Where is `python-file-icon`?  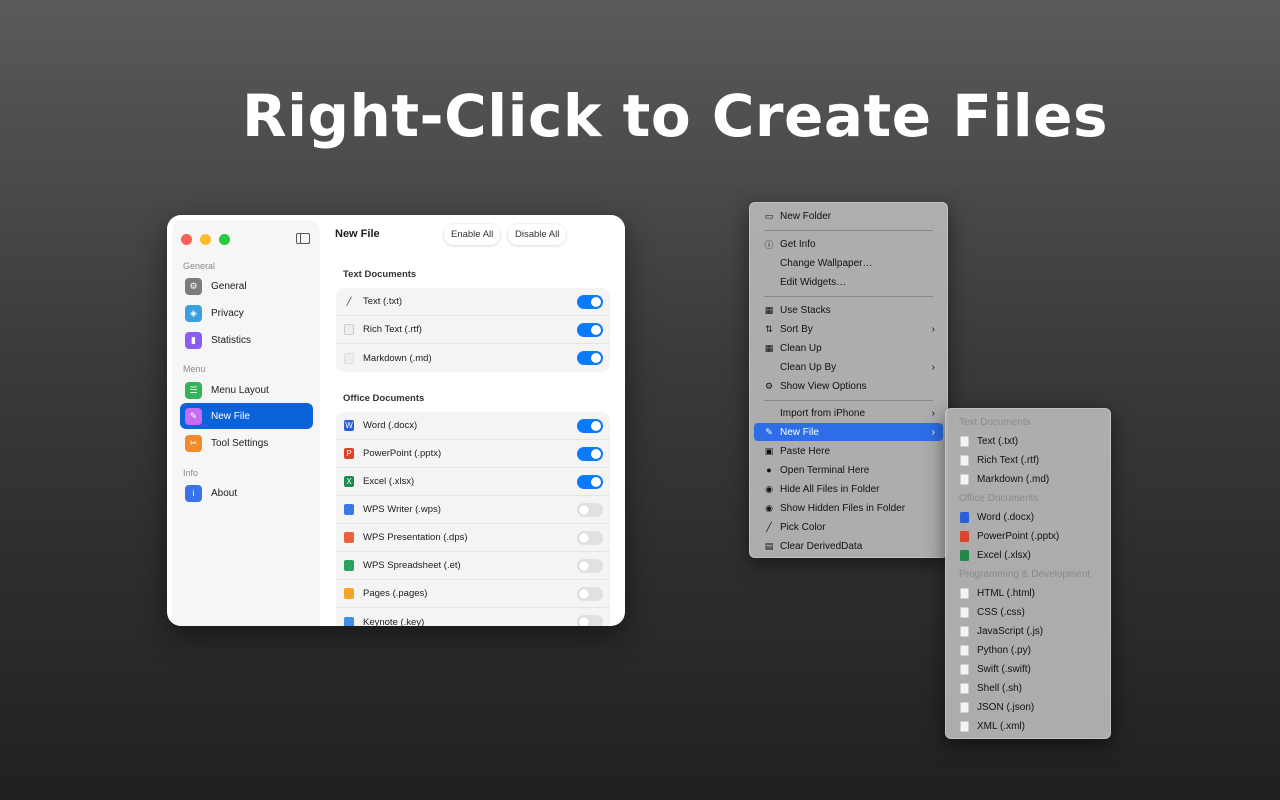
python-file-icon is located at coordinates (964, 650).